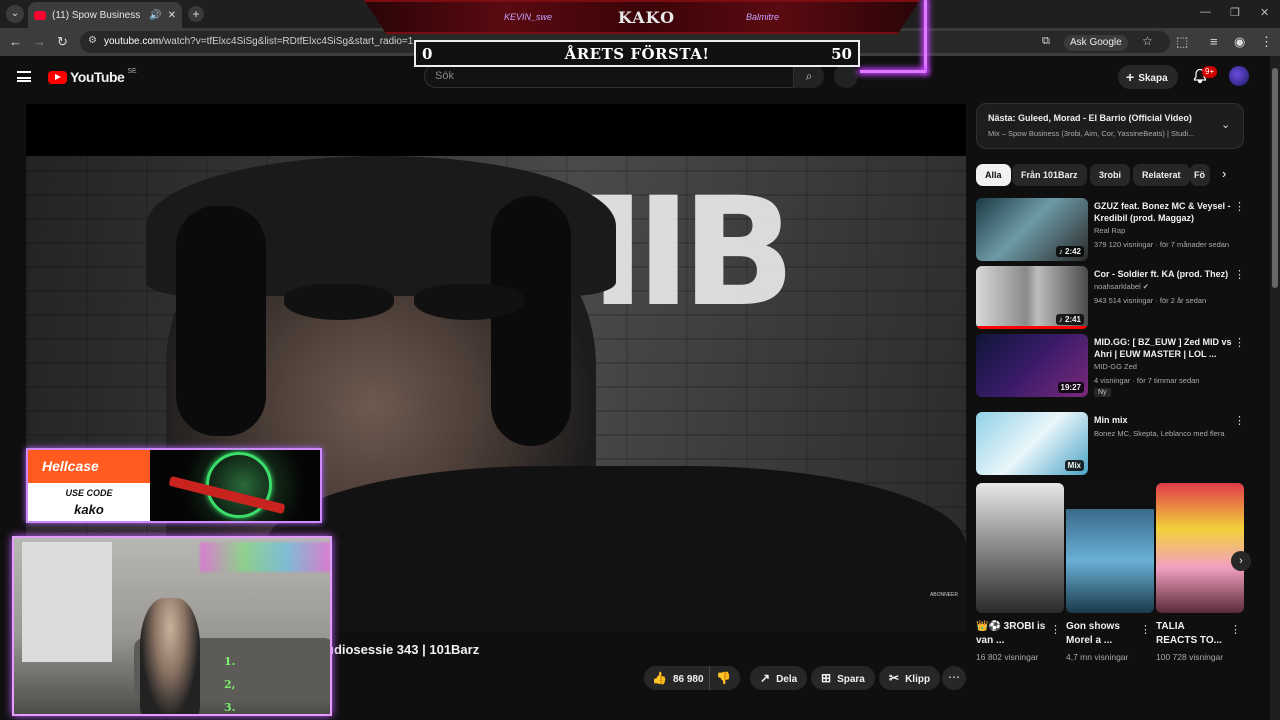 This screenshot has width=1280, height=720. I want to click on short-item: Gon shows Morel a ... 4,7 mn visningar ⋮, so click(1110, 572).